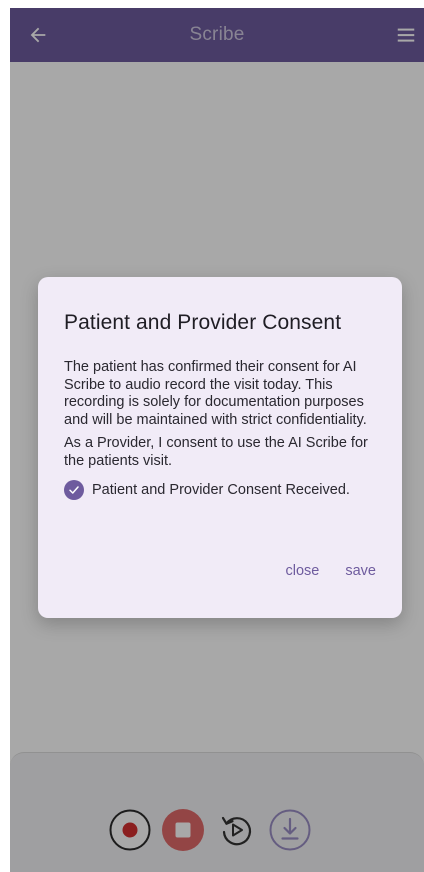  I want to click on consent-checkbox-label: Patient and Provider Consent Received., so click(221, 490).